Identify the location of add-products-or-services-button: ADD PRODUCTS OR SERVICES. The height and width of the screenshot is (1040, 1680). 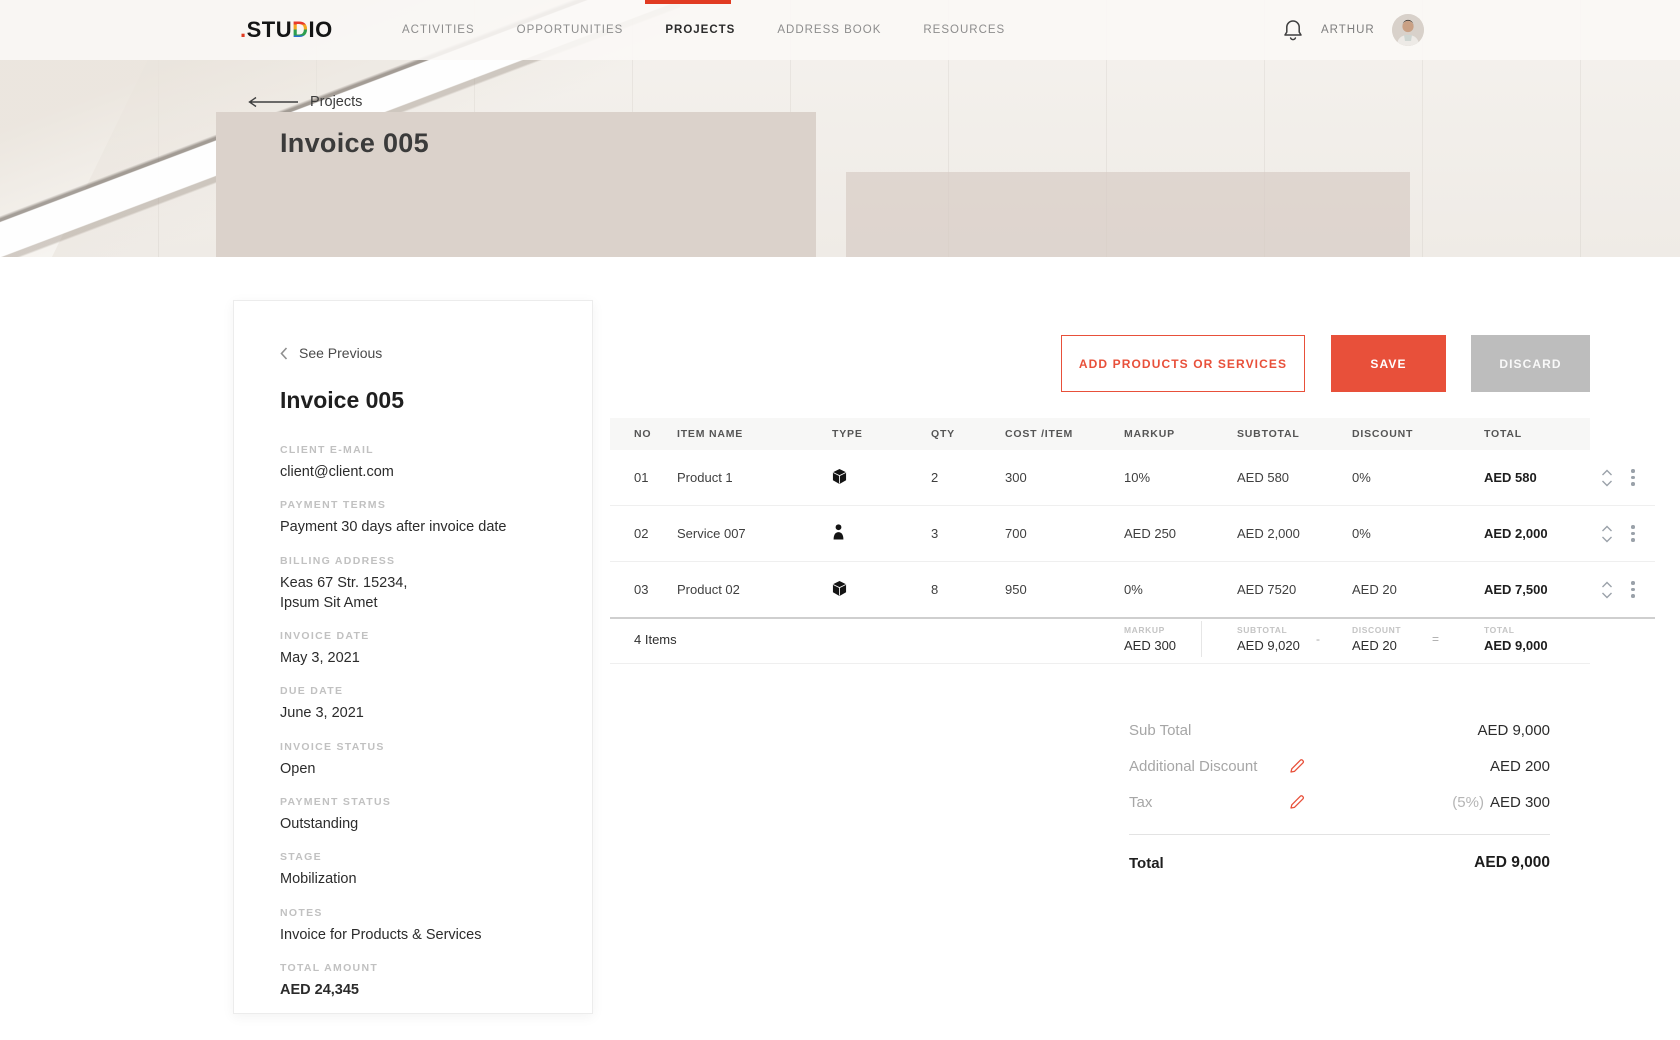
(1183, 363).